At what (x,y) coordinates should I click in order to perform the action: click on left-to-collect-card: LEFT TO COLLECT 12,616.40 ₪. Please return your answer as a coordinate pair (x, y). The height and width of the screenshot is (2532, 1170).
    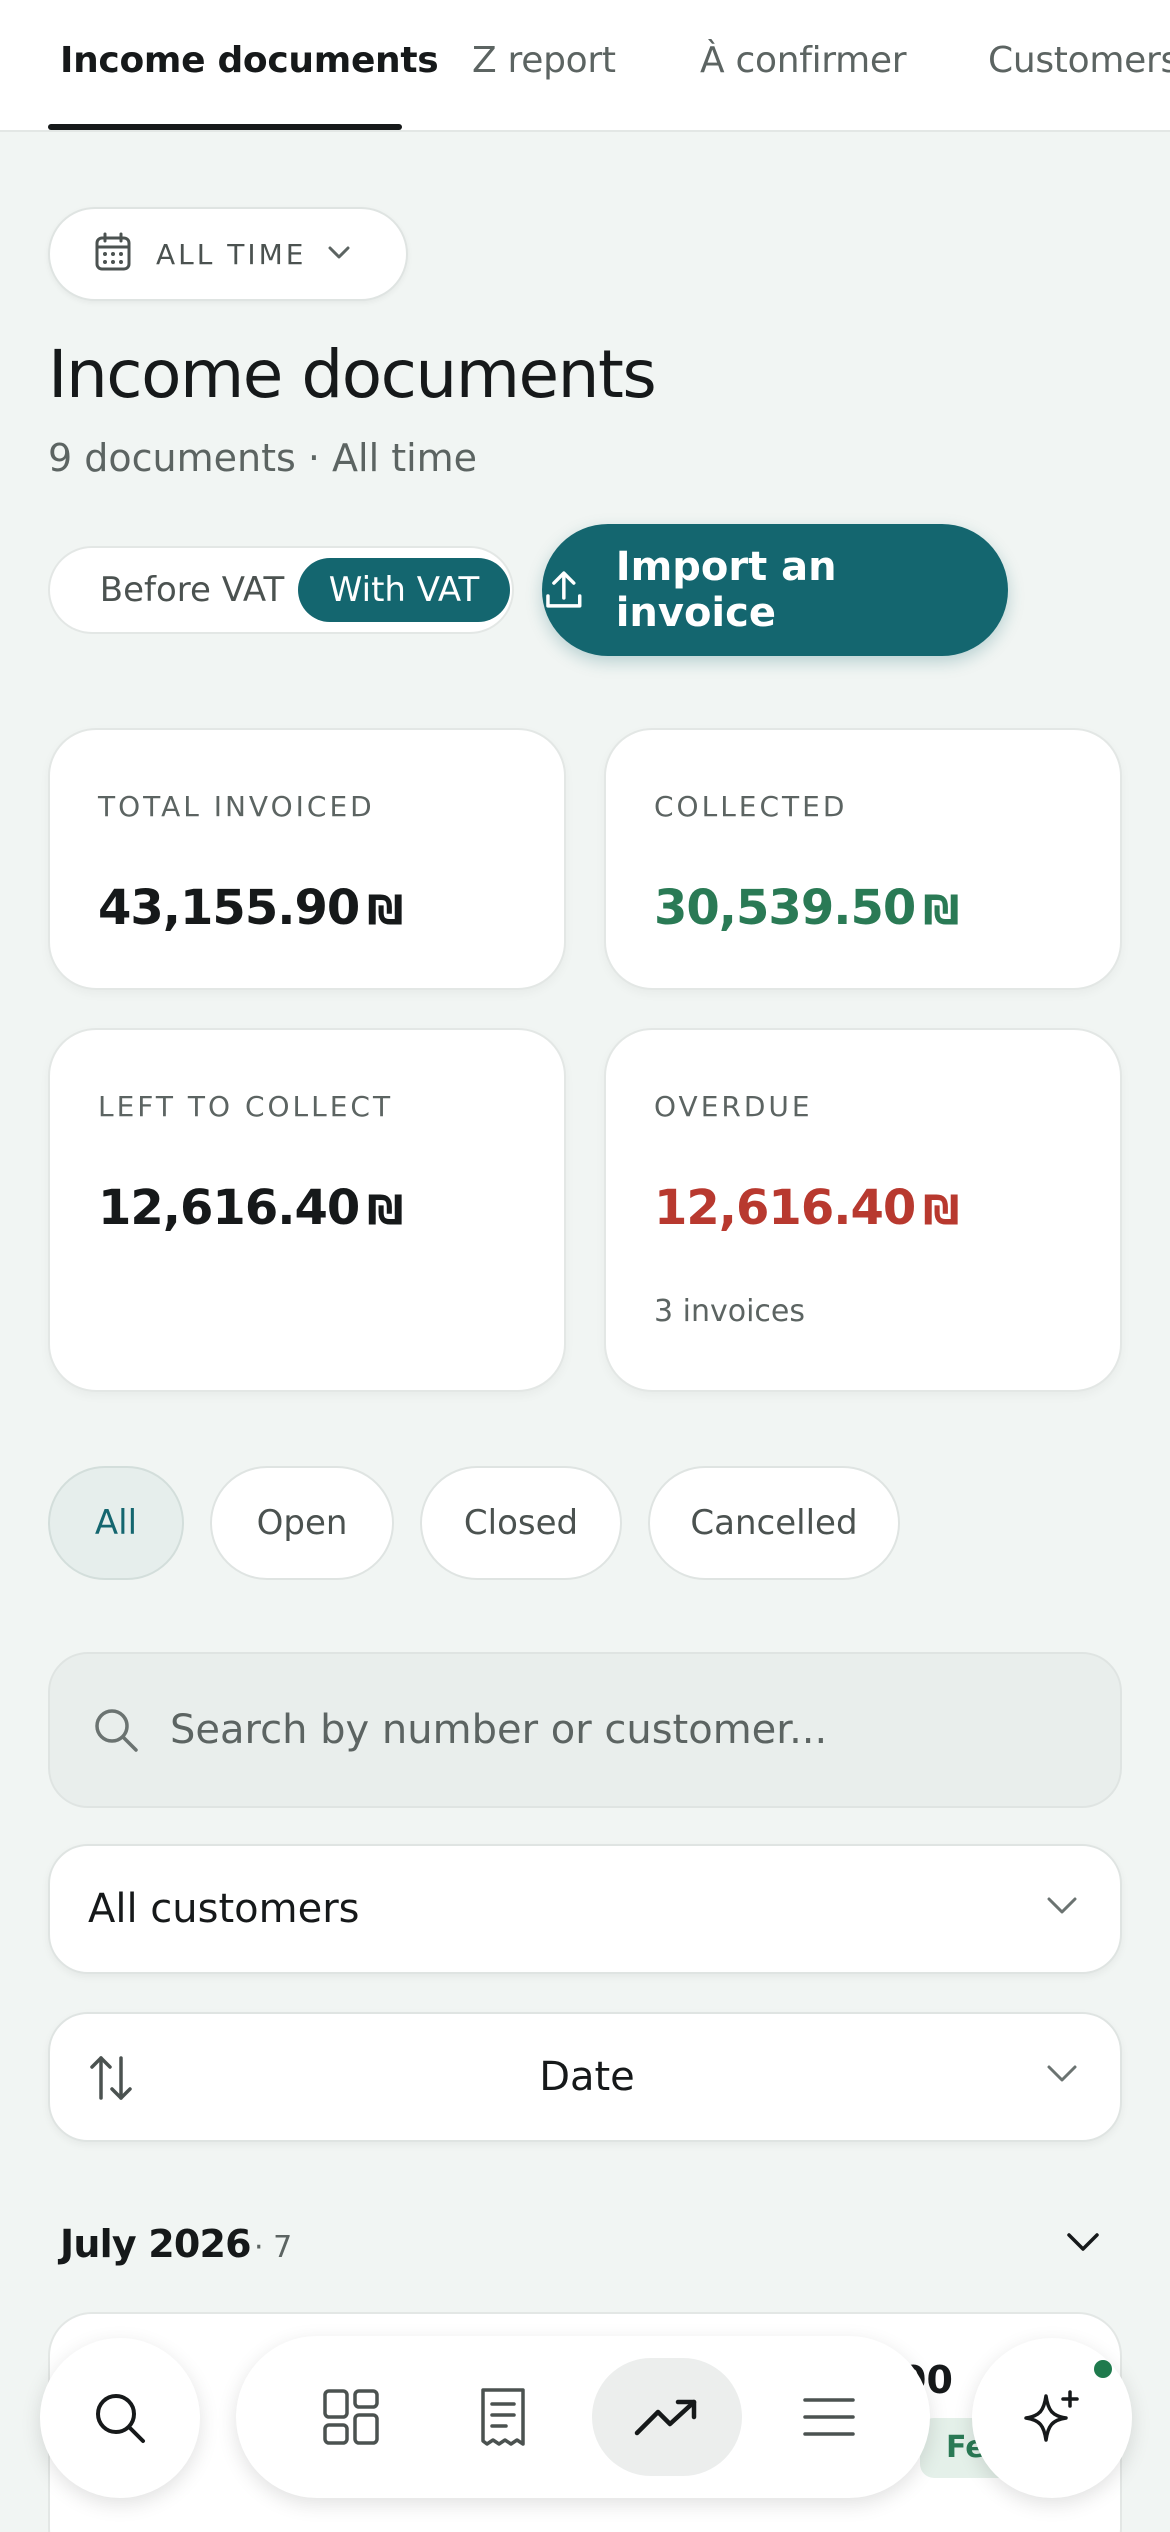
    Looking at the image, I should click on (307, 1210).